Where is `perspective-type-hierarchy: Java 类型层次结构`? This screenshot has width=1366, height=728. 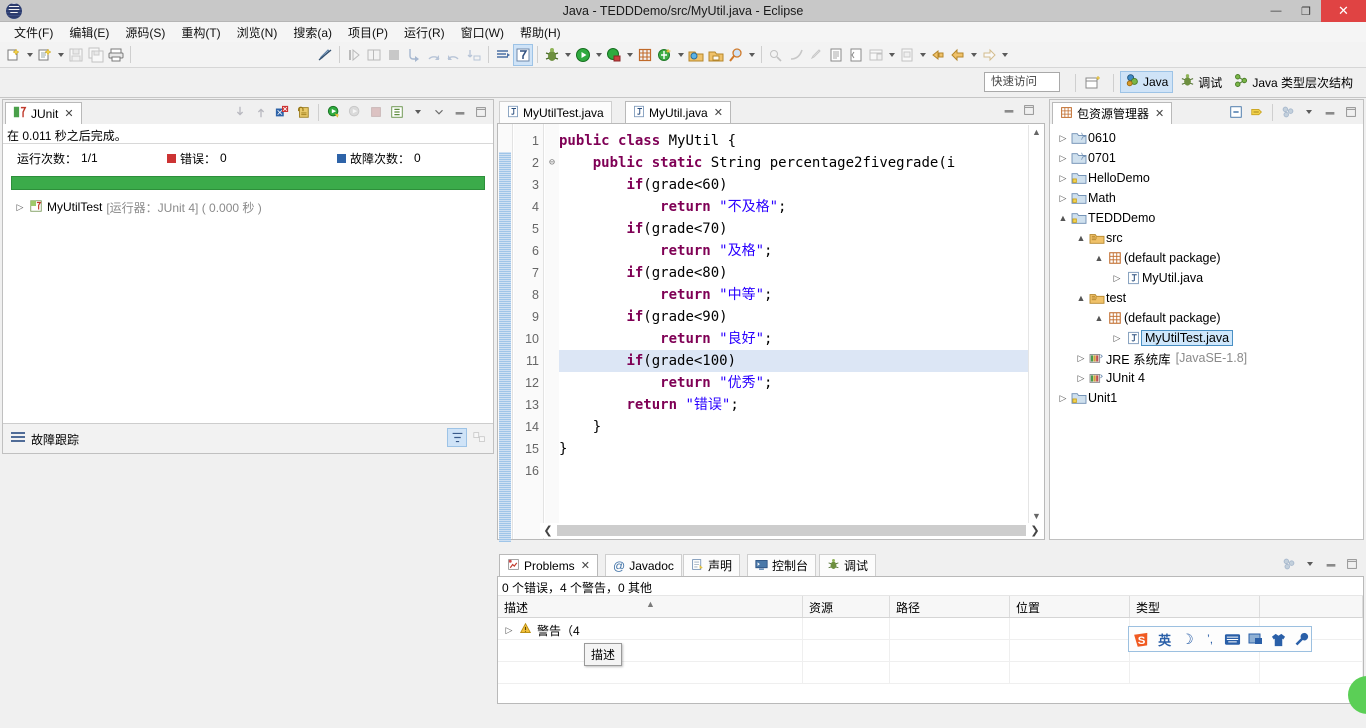 perspective-type-hierarchy: Java 类型层次结构 is located at coordinates (1293, 82).